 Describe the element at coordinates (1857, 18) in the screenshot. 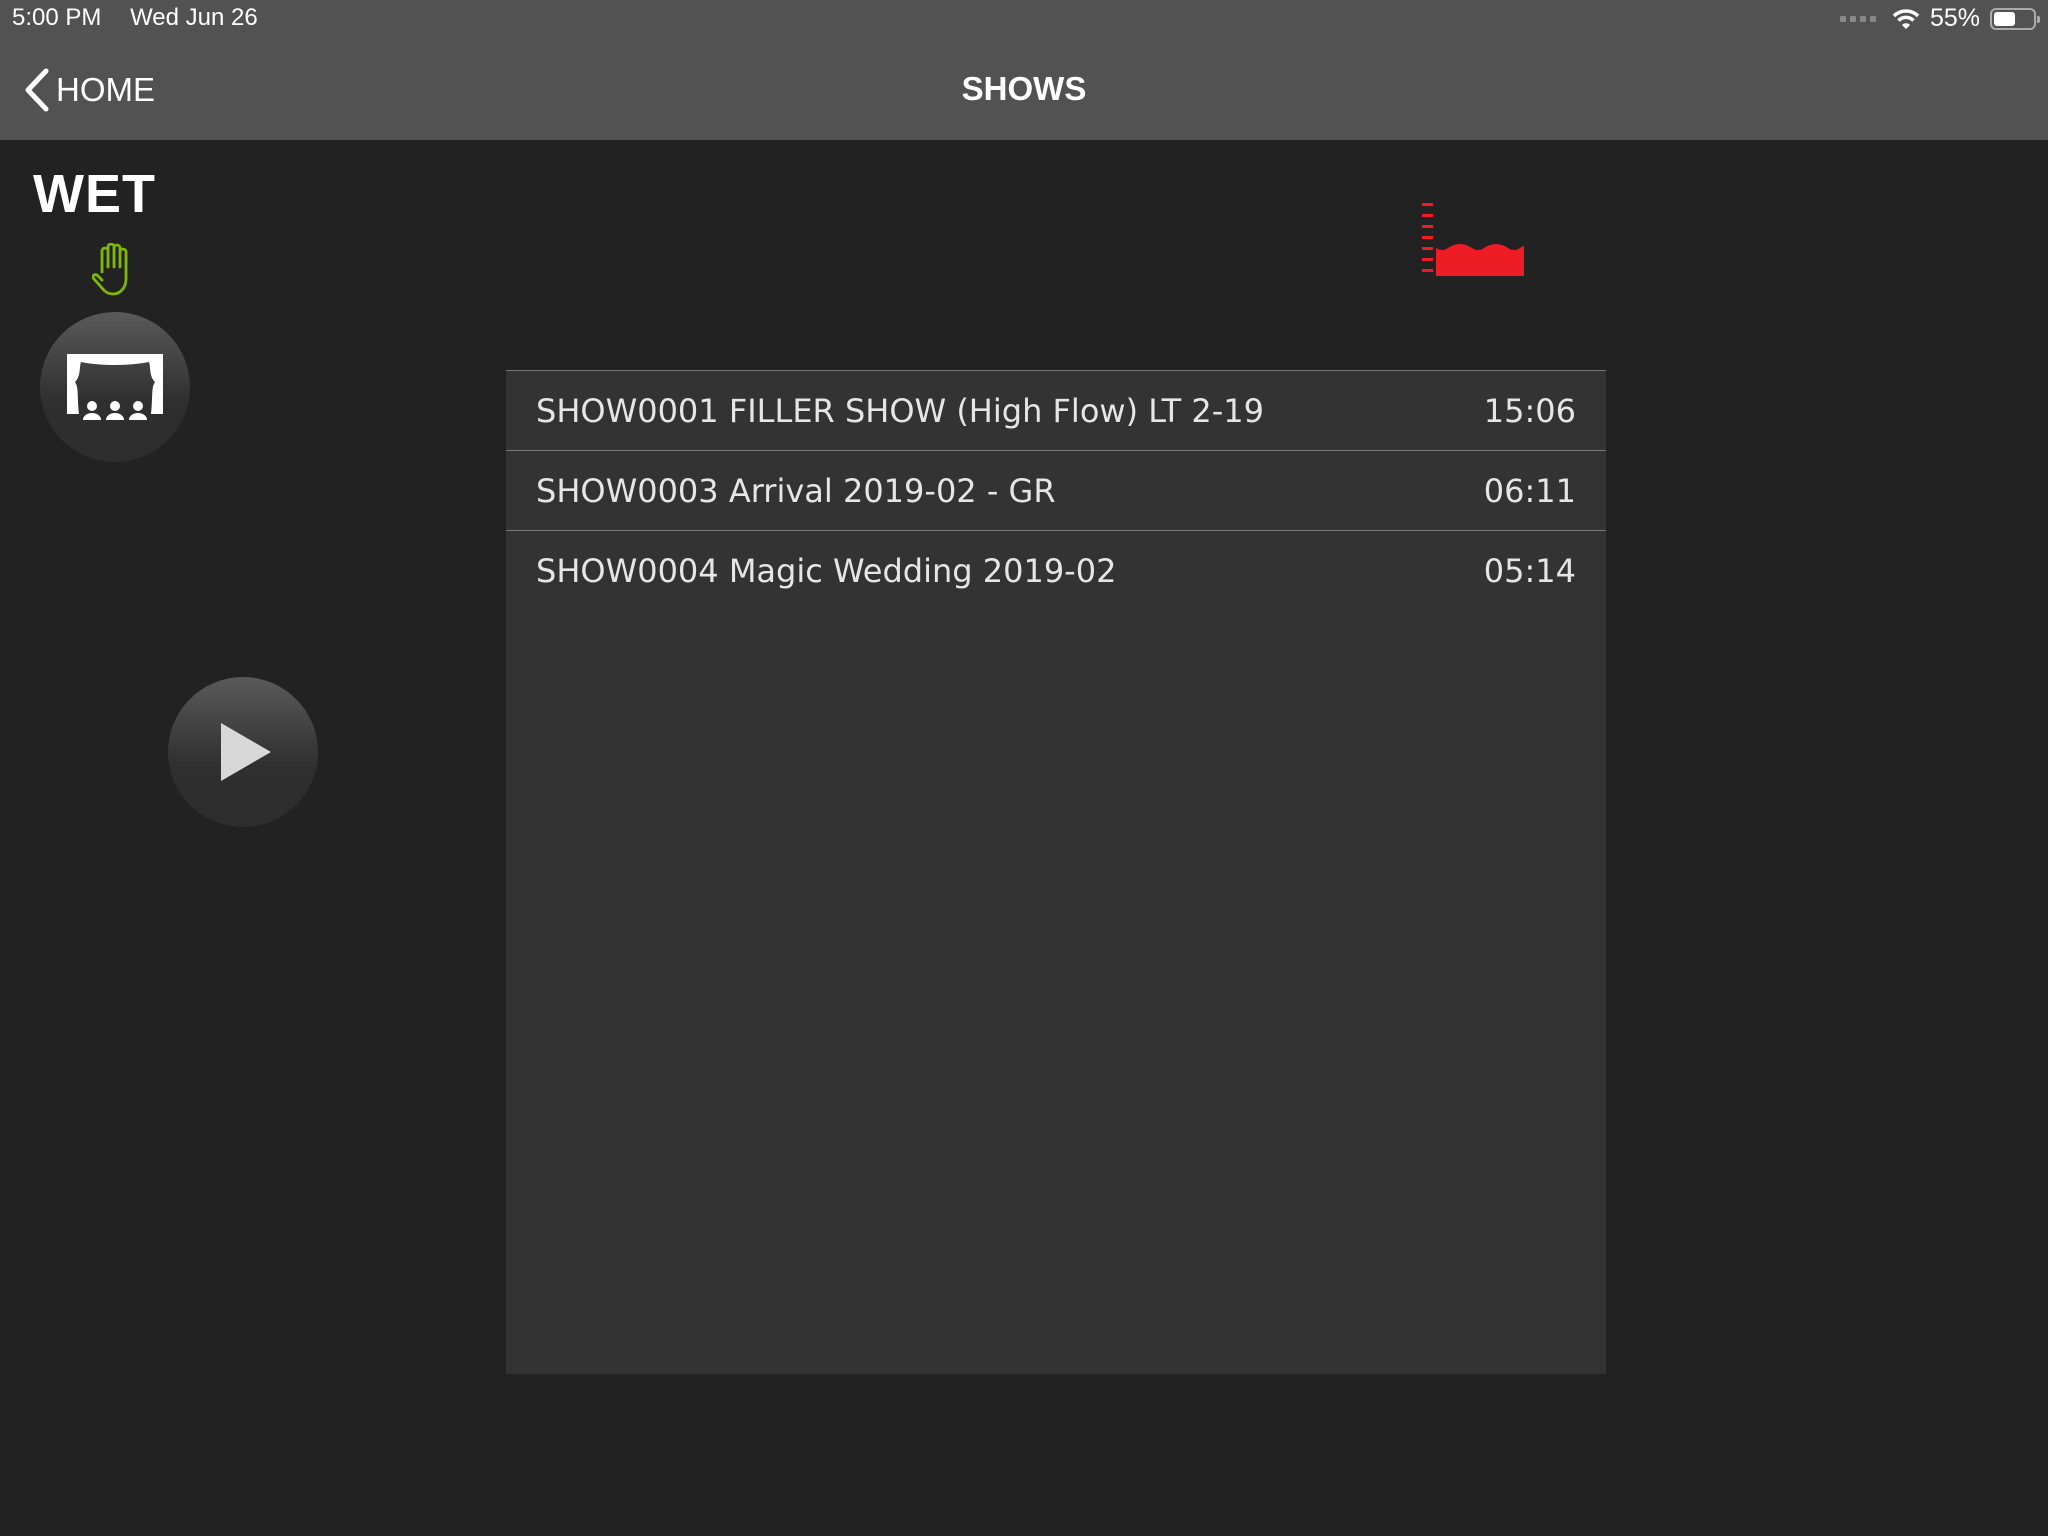

I see `cellular-signal-icon` at that location.